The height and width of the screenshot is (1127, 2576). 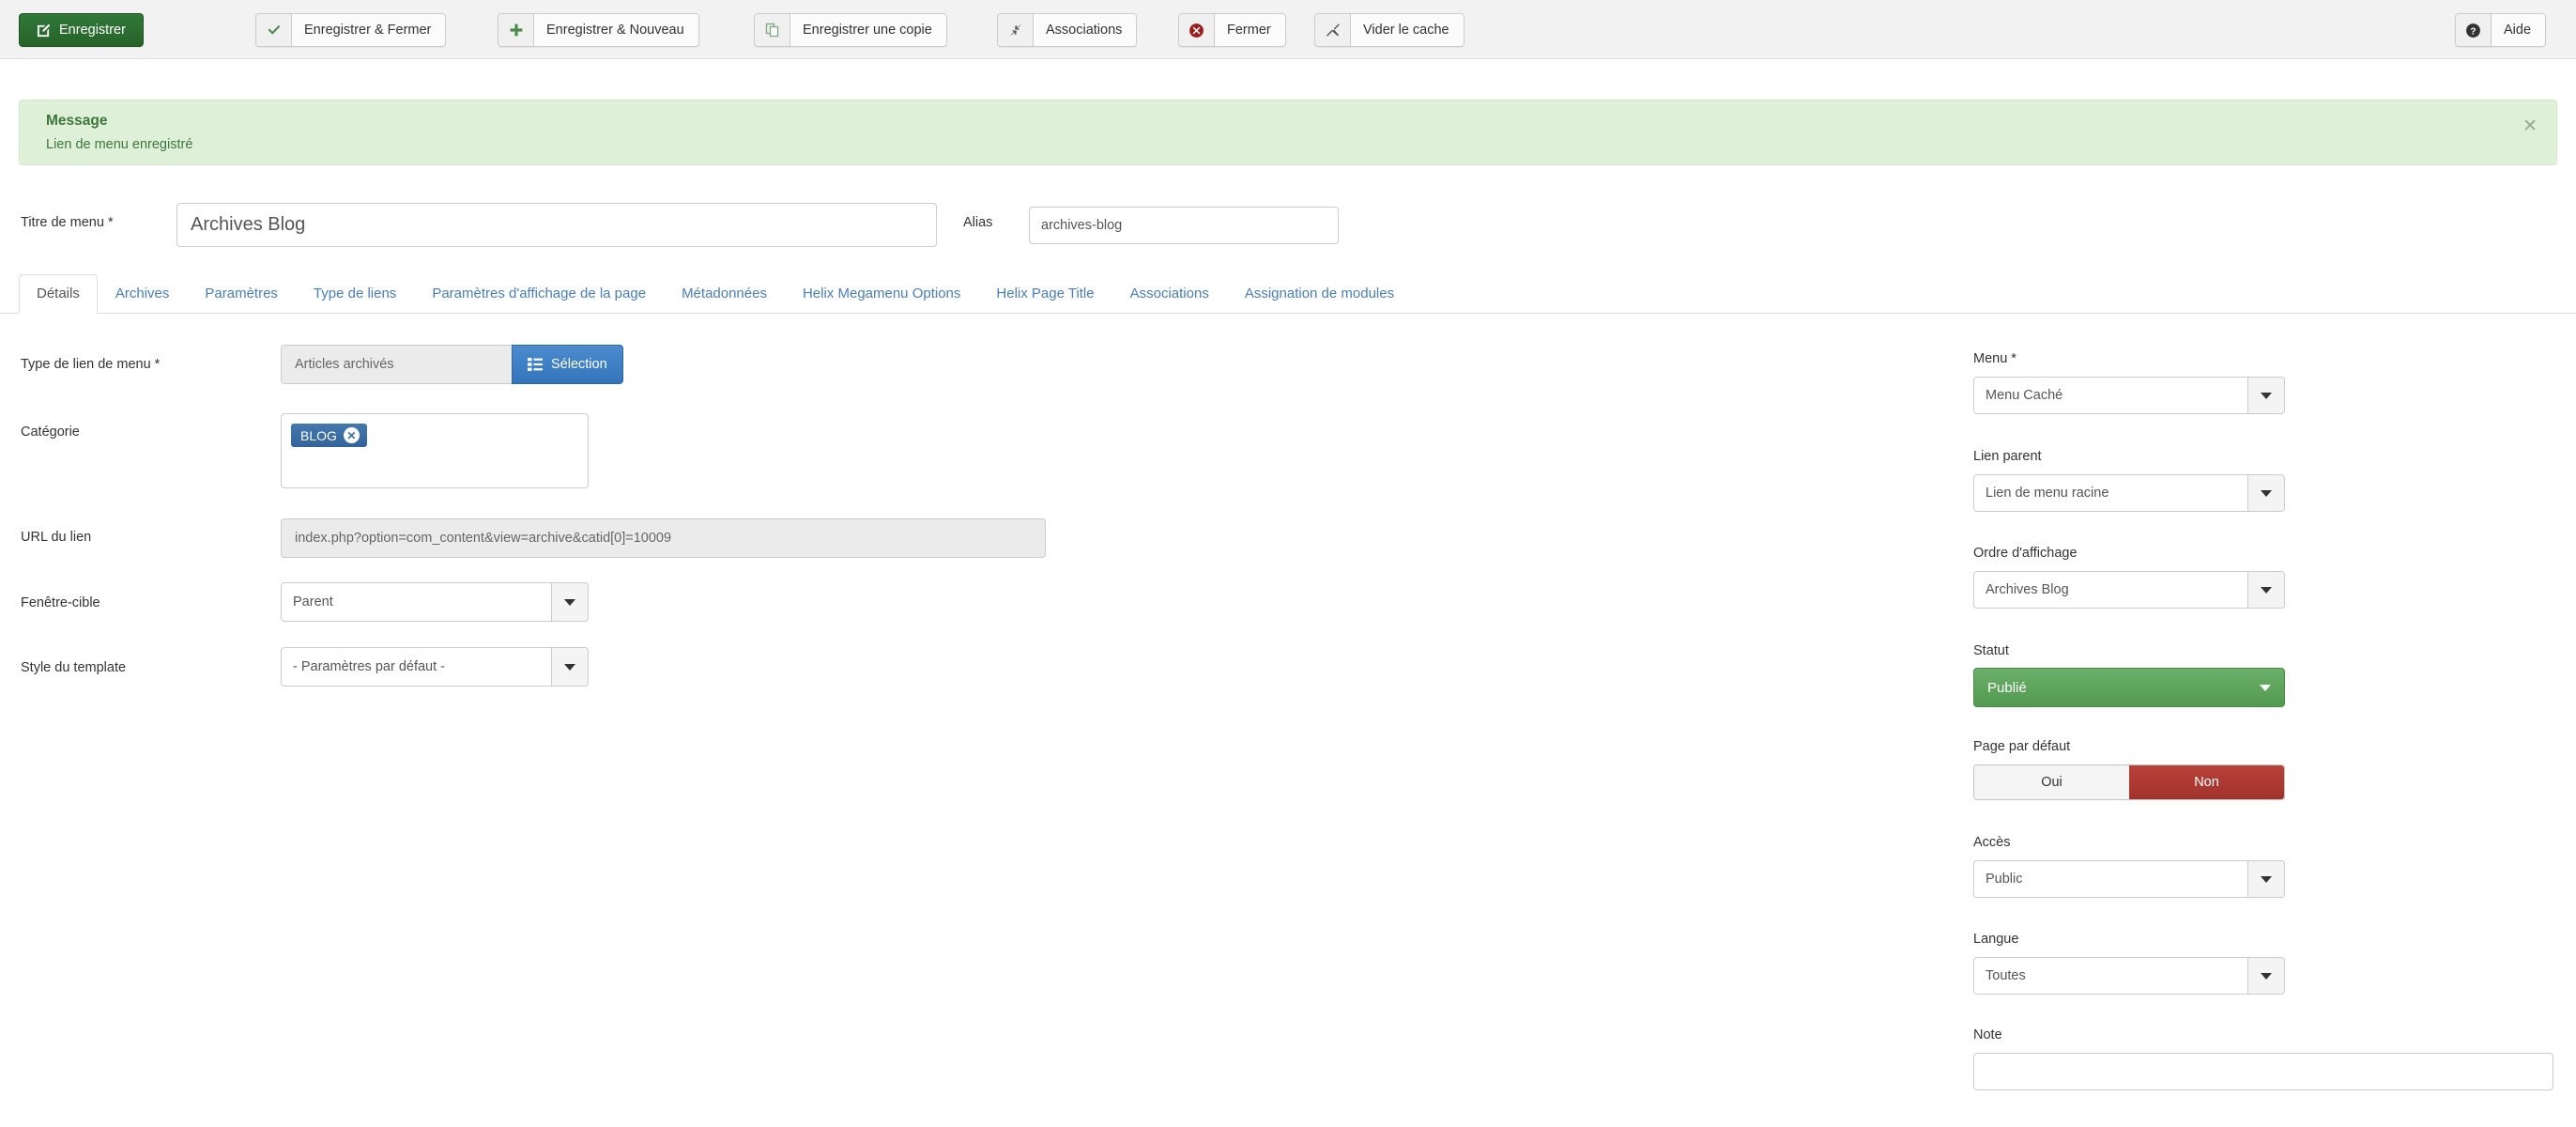 I want to click on parent-link-label: Lien parent, so click(x=2008, y=456).